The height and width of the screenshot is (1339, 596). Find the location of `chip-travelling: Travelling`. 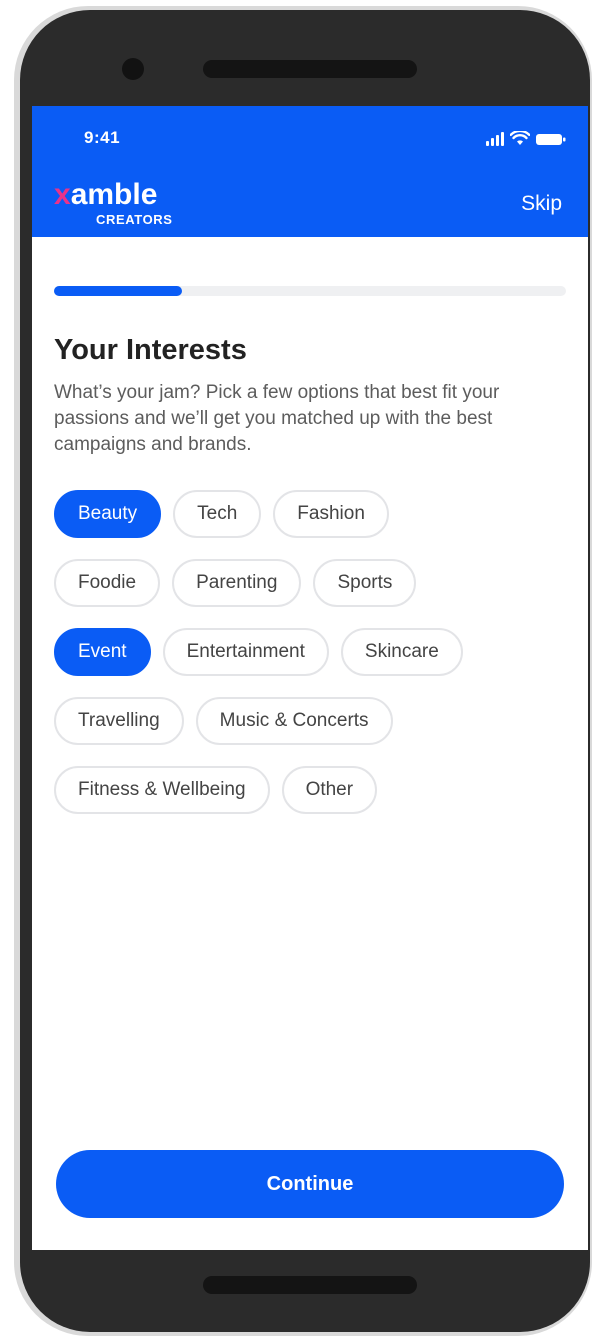

chip-travelling: Travelling is located at coordinates (119, 721).